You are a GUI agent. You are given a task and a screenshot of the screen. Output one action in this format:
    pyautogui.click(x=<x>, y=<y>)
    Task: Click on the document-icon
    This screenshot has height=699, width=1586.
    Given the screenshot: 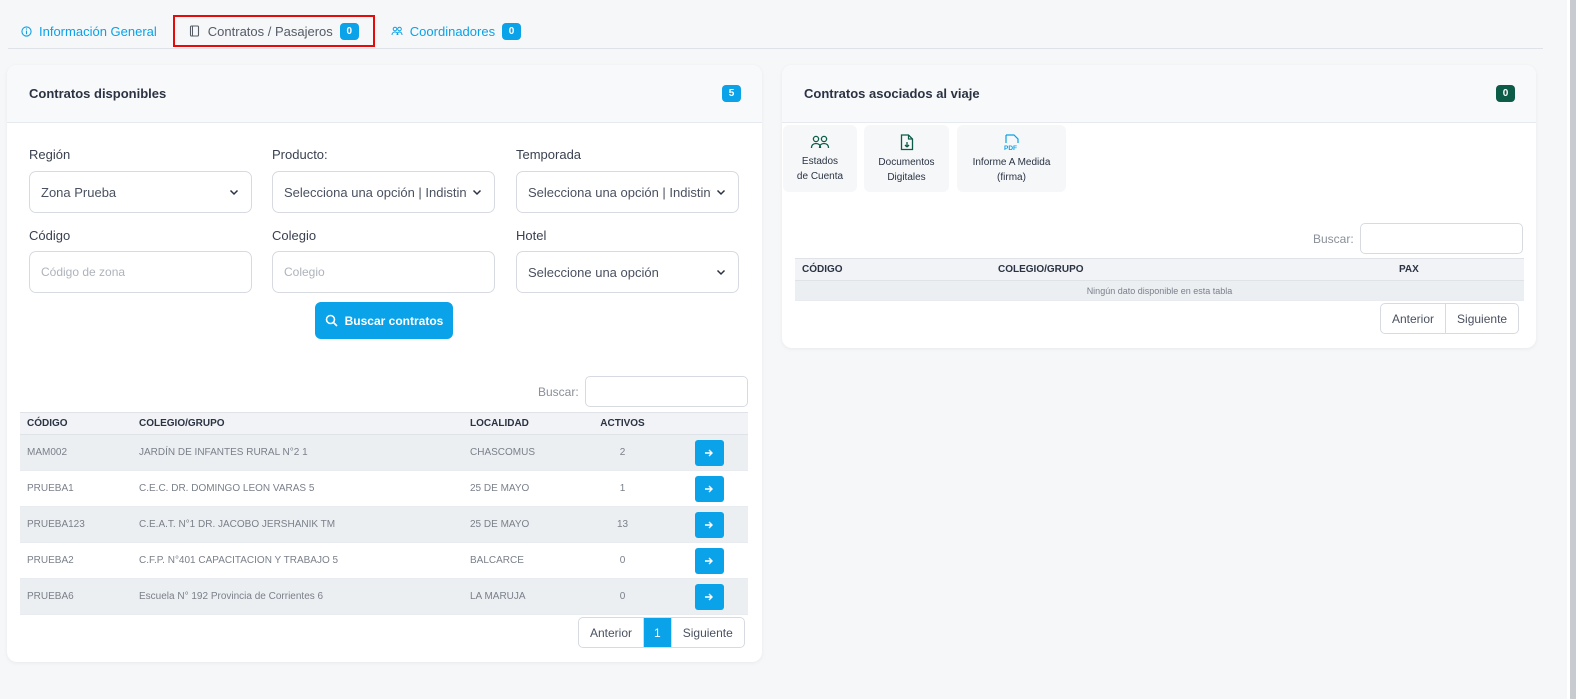 What is the action you would take?
    pyautogui.click(x=906, y=142)
    